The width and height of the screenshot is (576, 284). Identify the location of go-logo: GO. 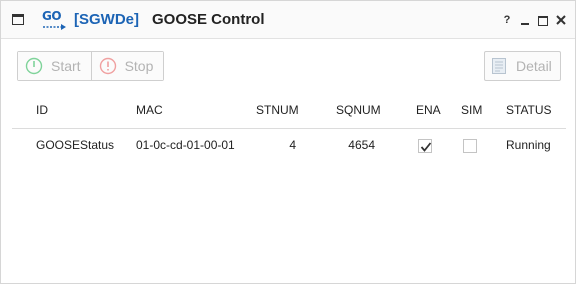
(55, 21).